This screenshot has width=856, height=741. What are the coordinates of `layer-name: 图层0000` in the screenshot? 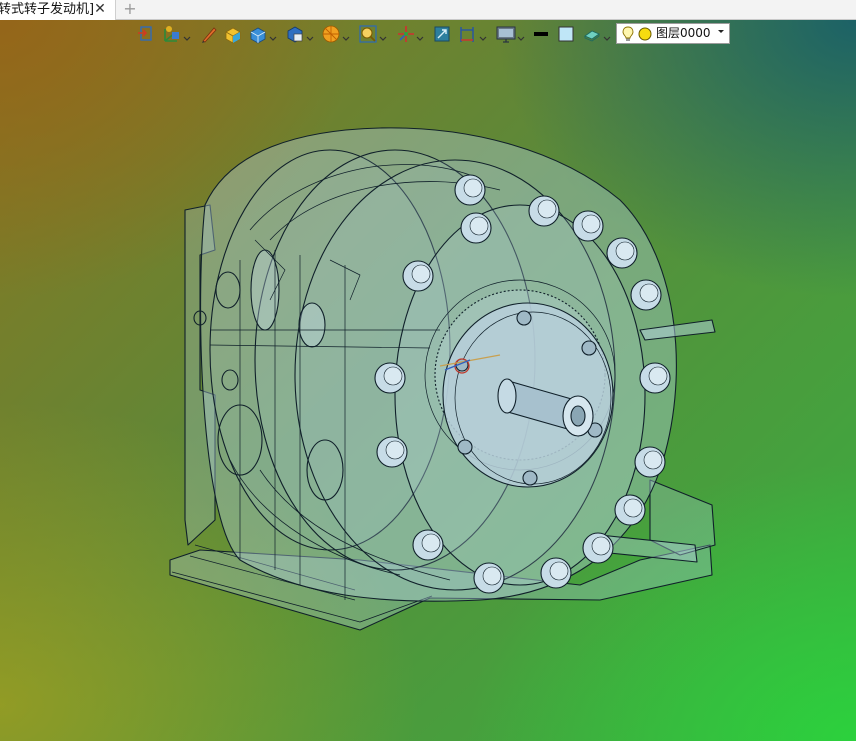 It's located at (683, 33).